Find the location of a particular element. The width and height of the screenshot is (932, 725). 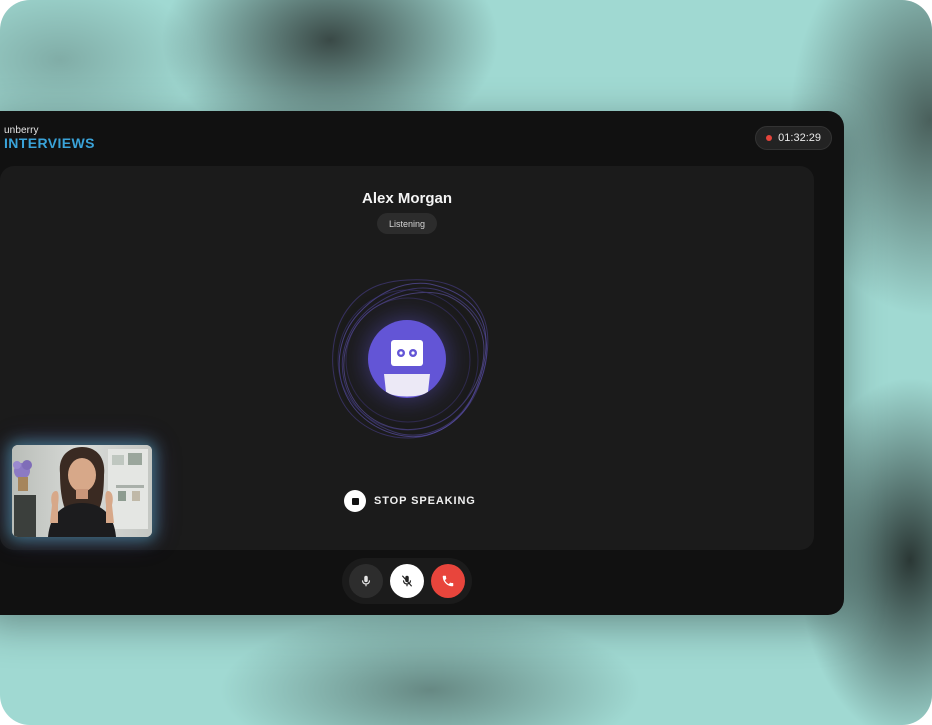

microphone-button is located at coordinates (366, 581).